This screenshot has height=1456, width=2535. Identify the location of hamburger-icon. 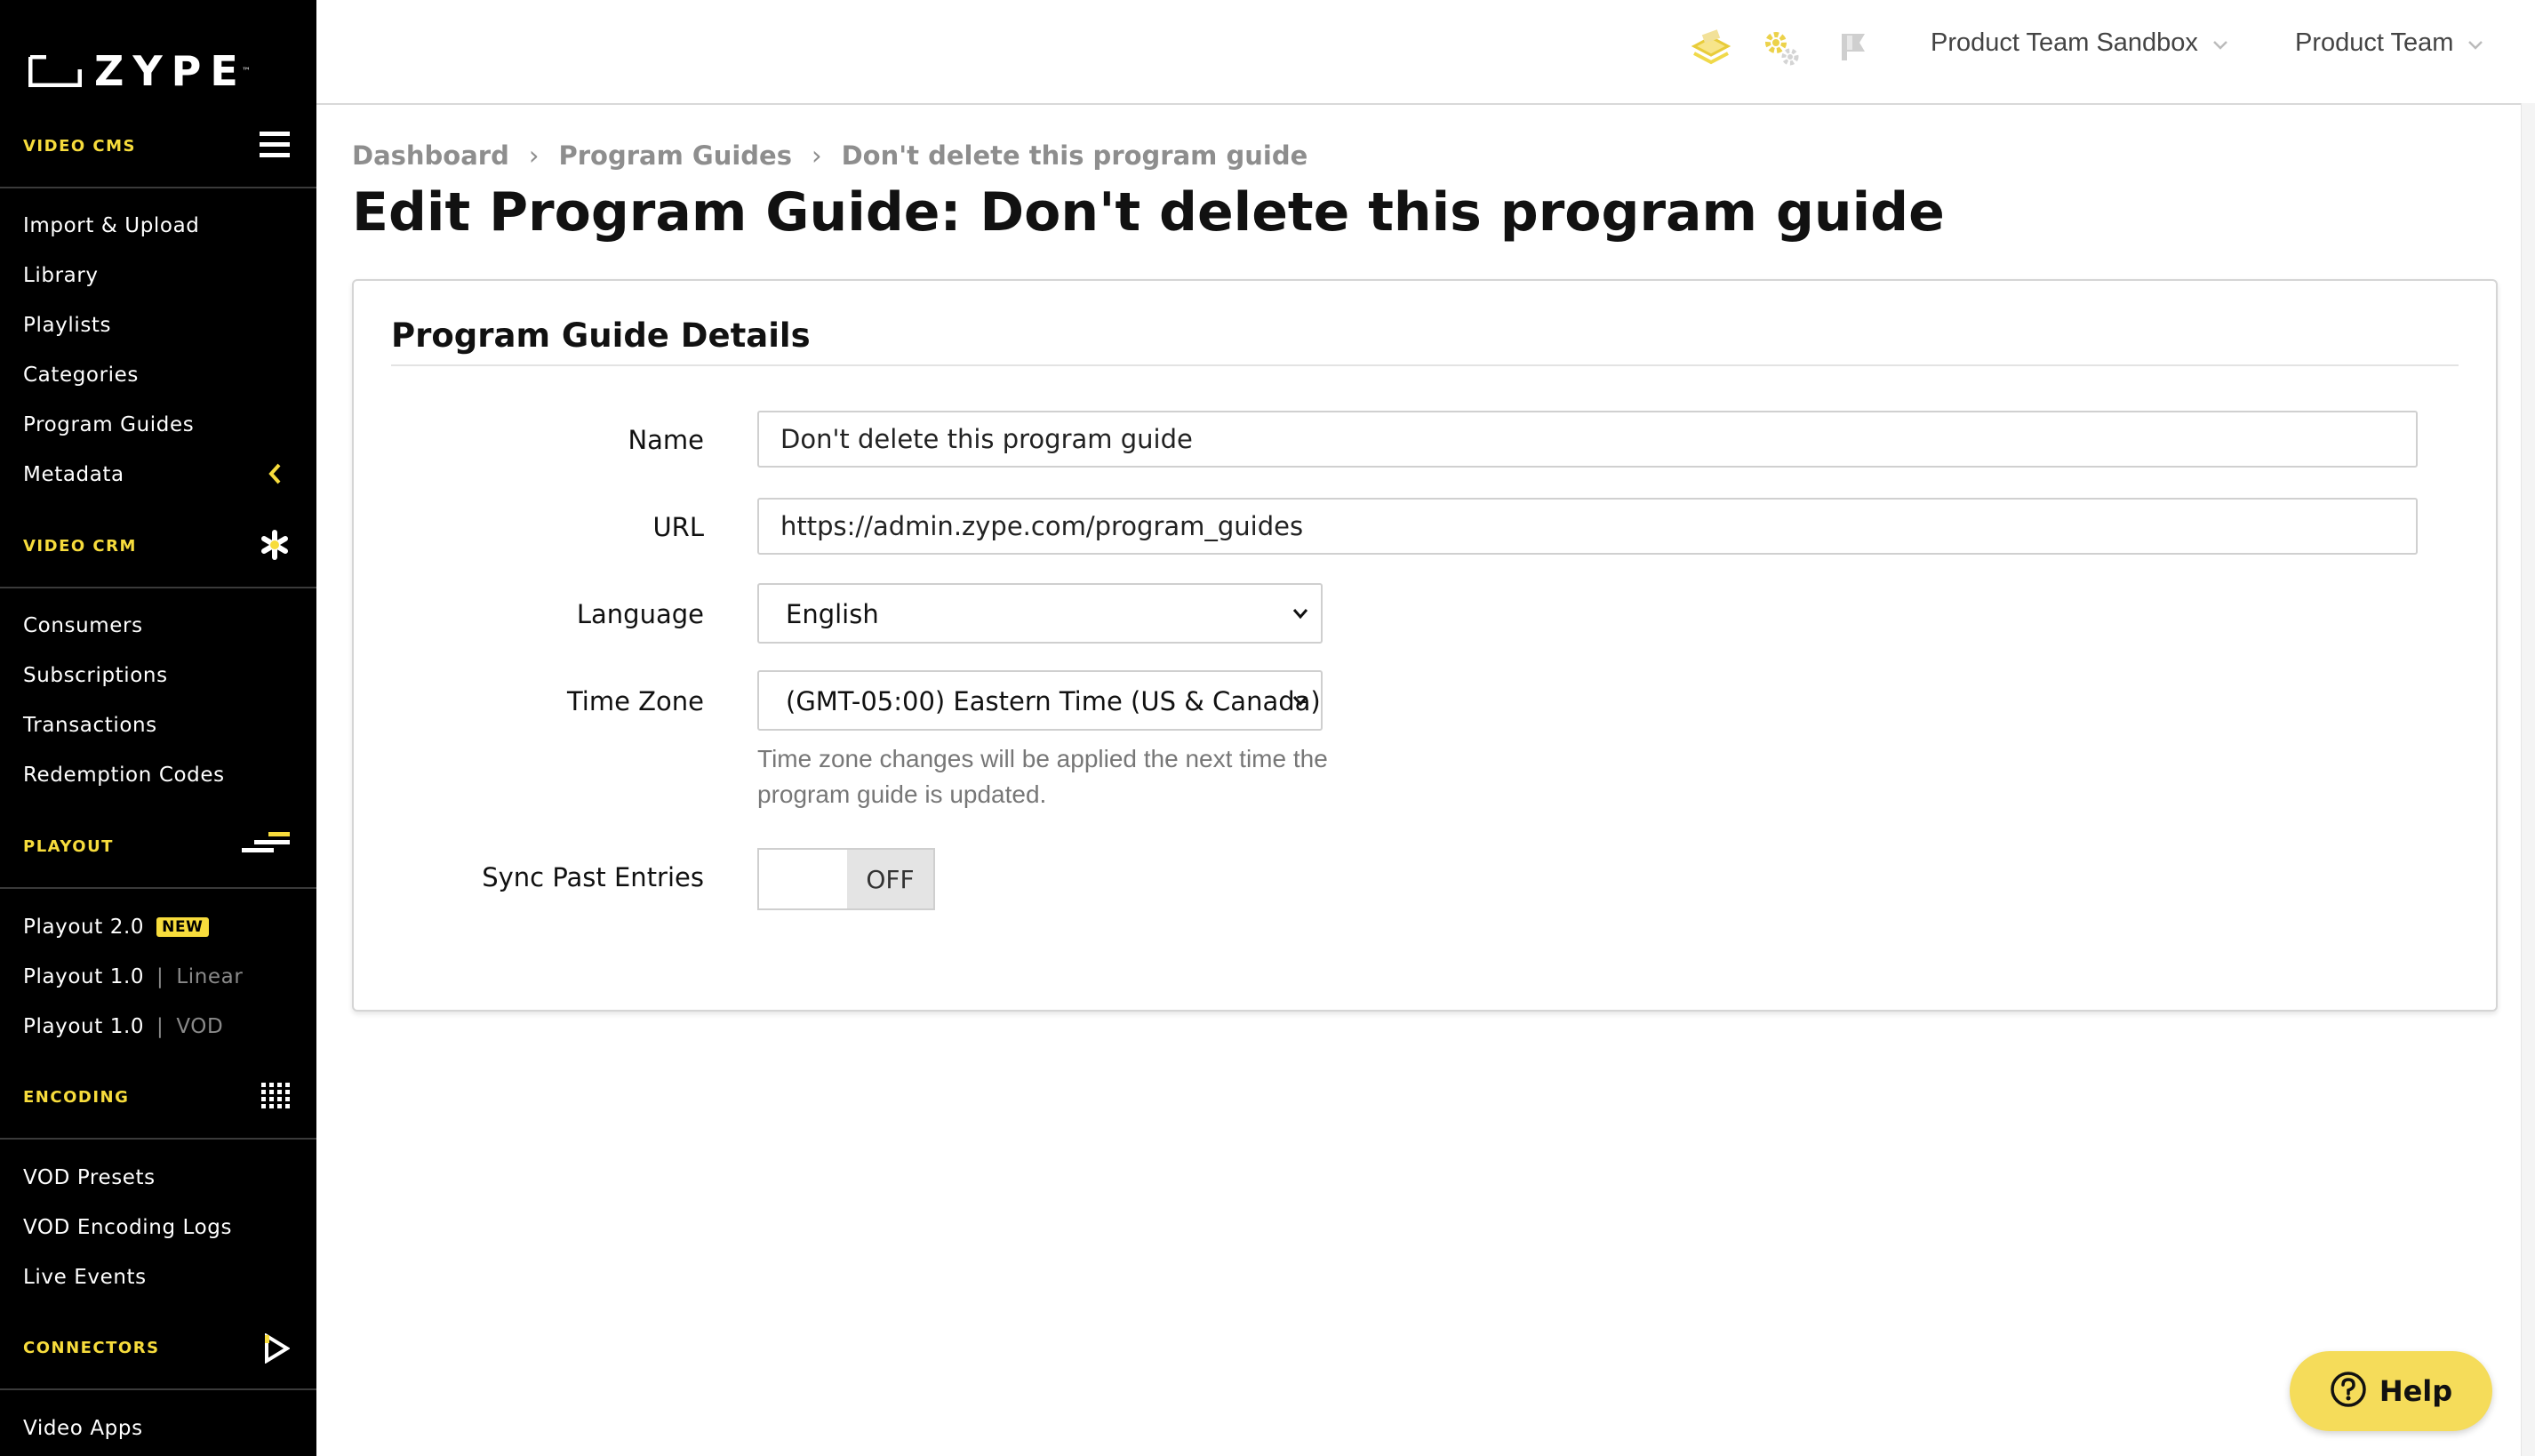
(275, 147).